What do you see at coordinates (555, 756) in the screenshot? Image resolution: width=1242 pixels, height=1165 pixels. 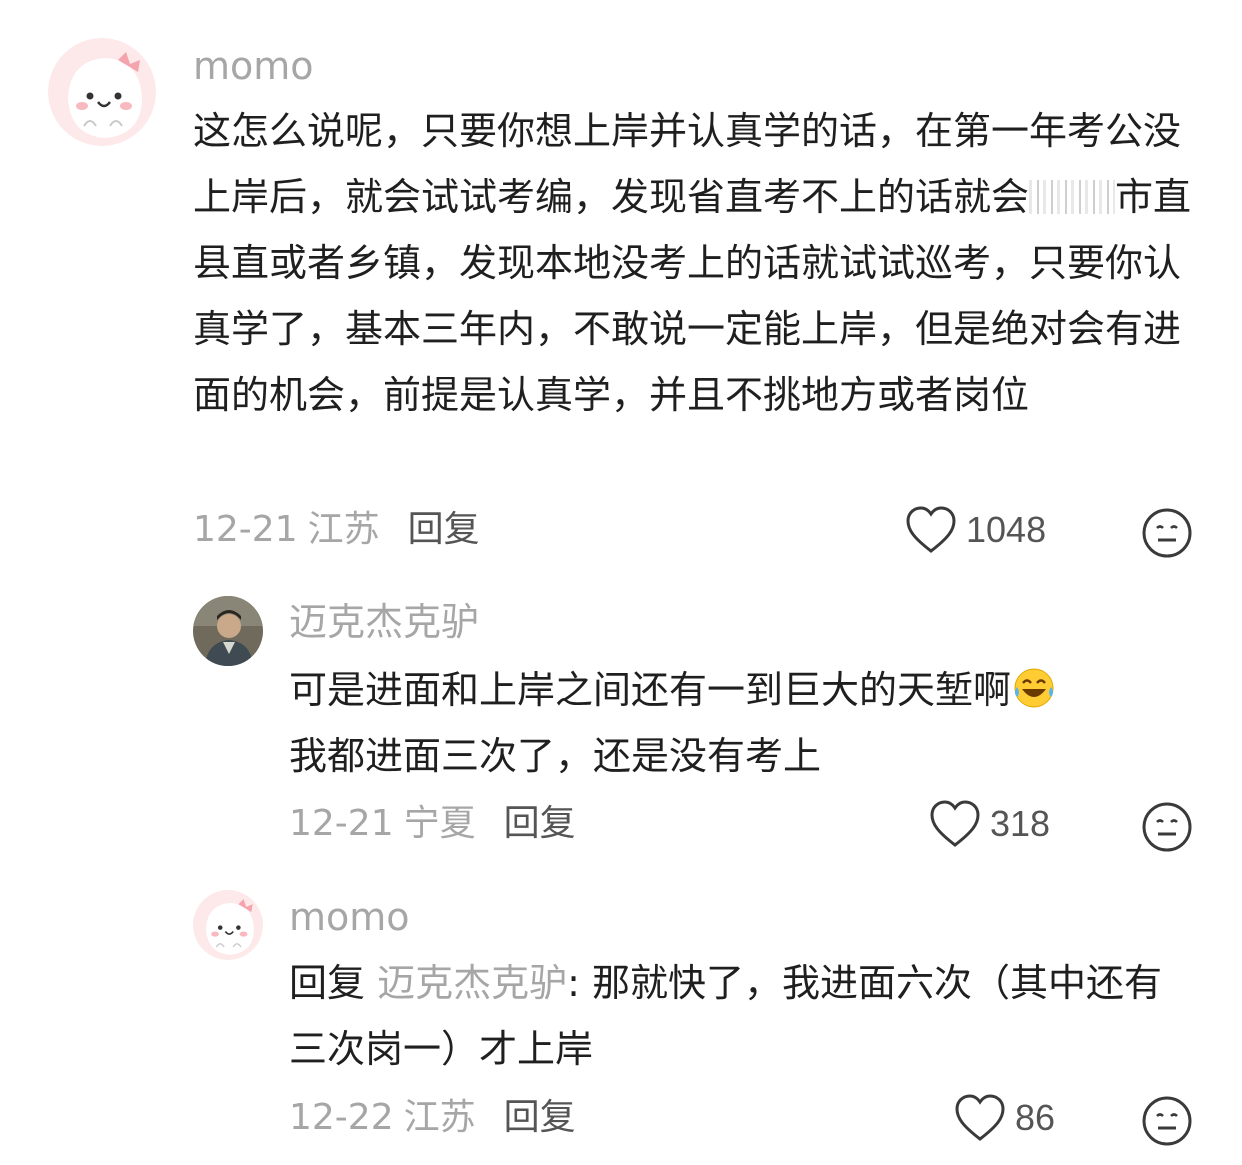 I see `comment-text-line-2: 我都进面三次了，还是没有考上` at bounding box center [555, 756].